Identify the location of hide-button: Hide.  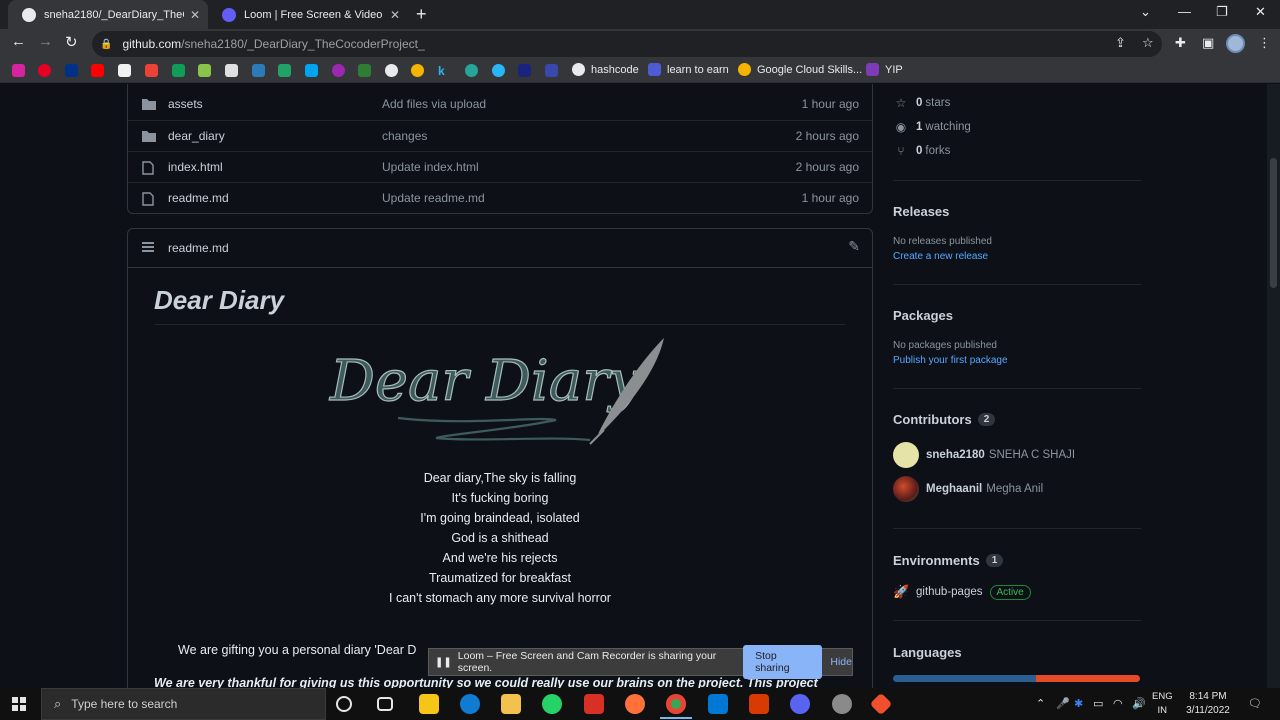
(841, 662).